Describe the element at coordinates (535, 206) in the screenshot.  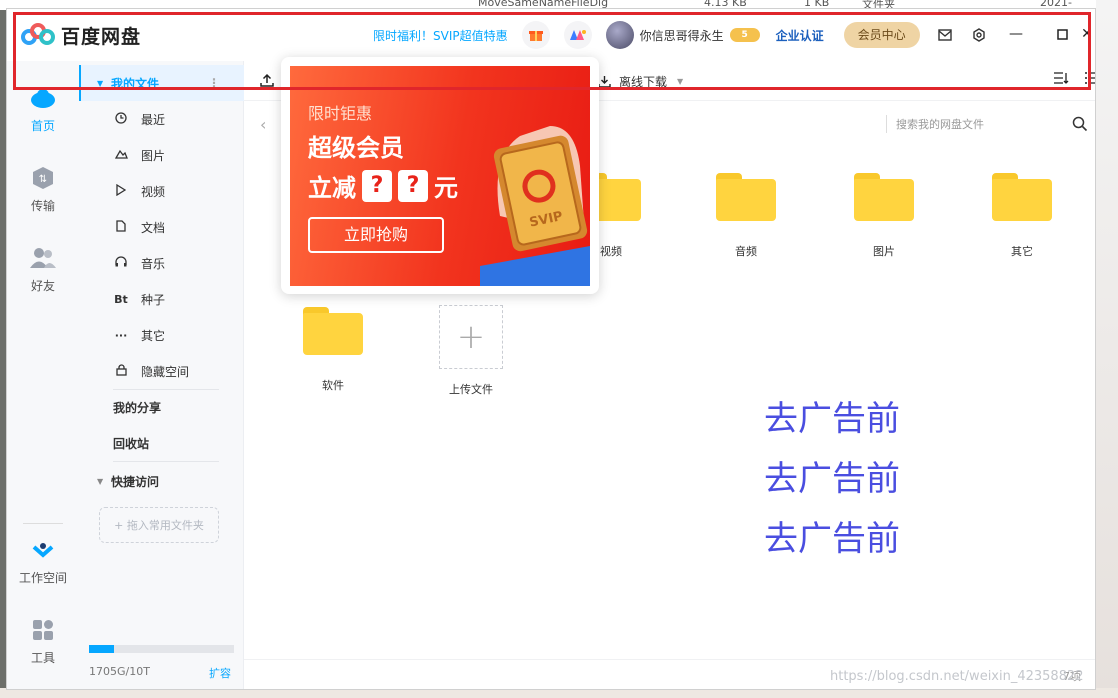
I see `svip-card-hand-icon: SVIP` at that location.